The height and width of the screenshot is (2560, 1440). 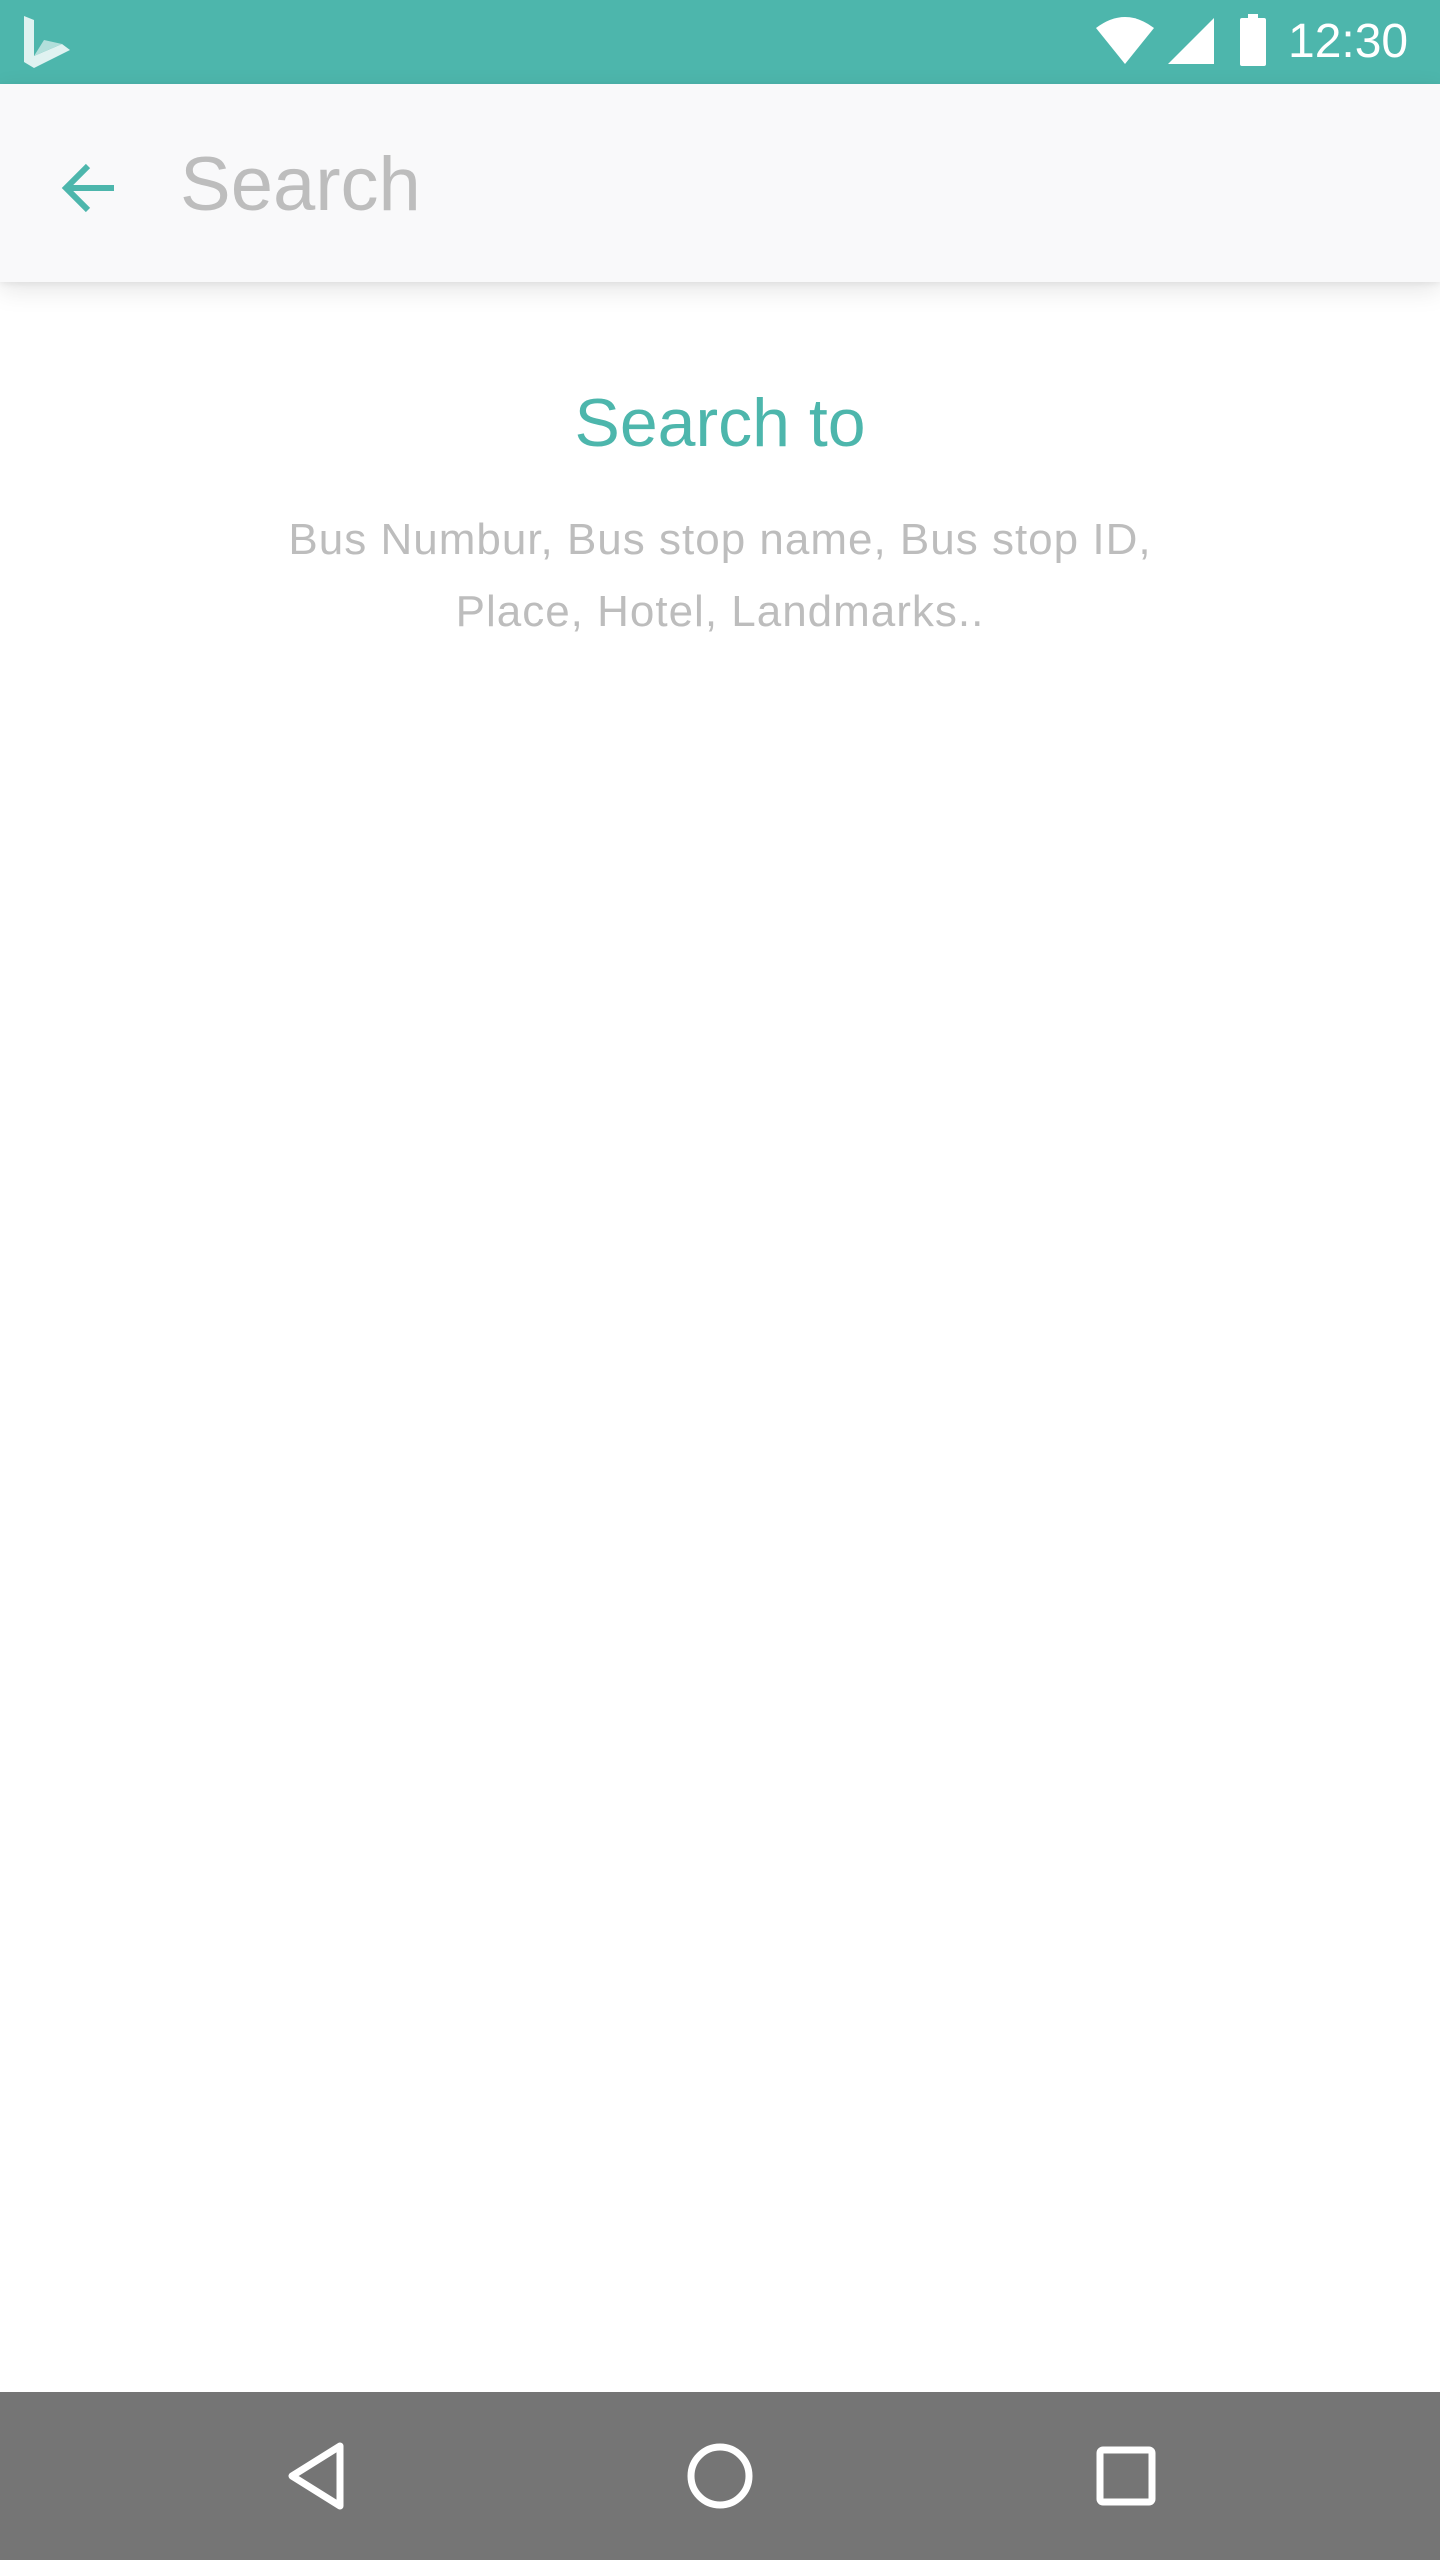 I want to click on nav-back-button, so click(x=316, y=2476).